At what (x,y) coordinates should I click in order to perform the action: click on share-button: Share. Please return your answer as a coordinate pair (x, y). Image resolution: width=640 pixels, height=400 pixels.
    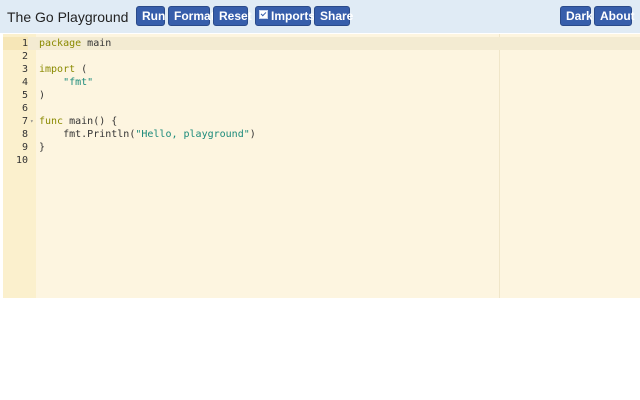
    Looking at the image, I should click on (333, 16).